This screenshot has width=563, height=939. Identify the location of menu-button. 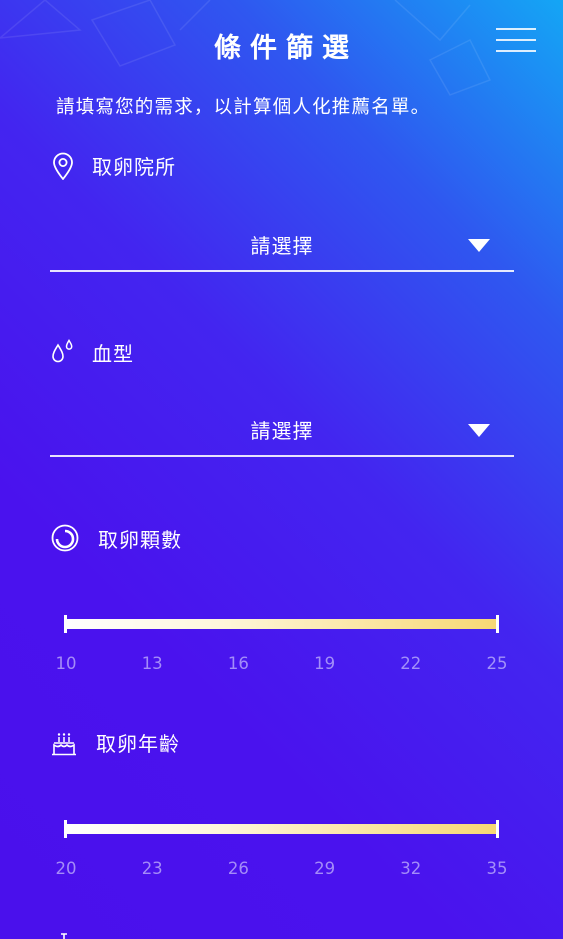
(516, 40).